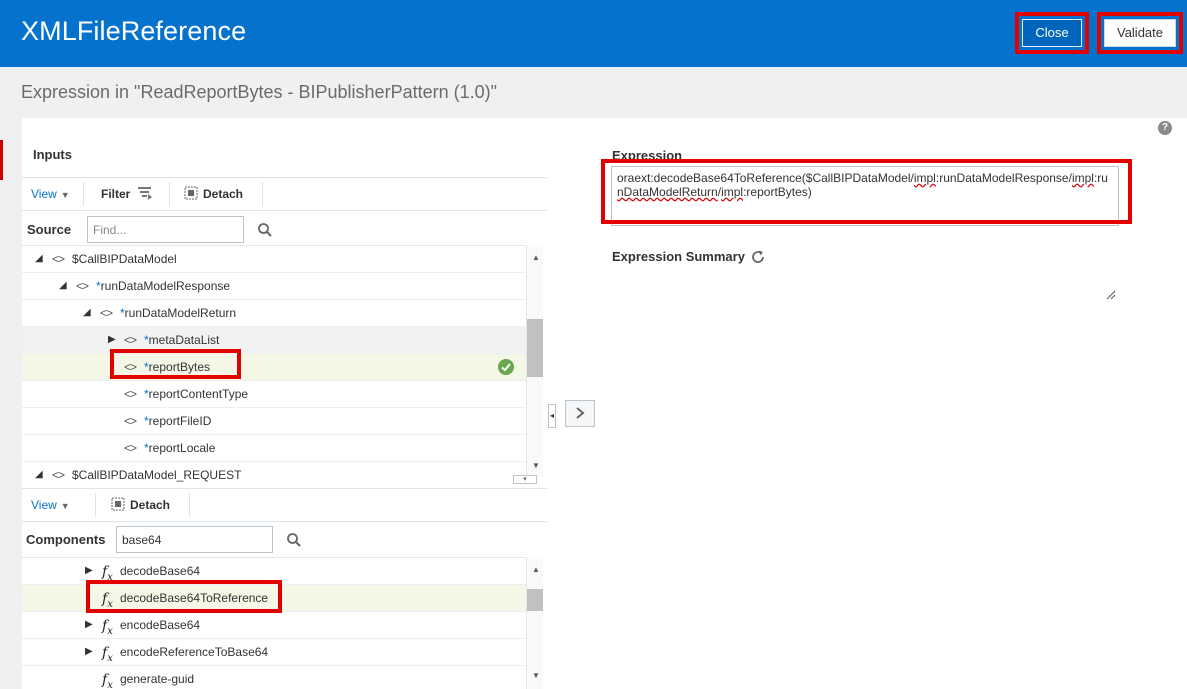 Image resolution: width=1187 pixels, height=689 pixels. I want to click on function-item: fx generate-guid, so click(274, 677).